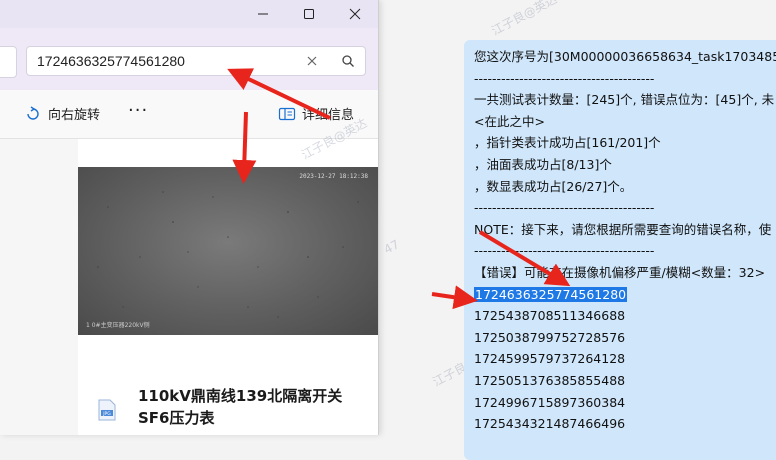 The height and width of the screenshot is (460, 776). I want to click on preview-image: 2023-12-27 18:12:38 1 0#主变压器220kV侧, so click(228, 251).